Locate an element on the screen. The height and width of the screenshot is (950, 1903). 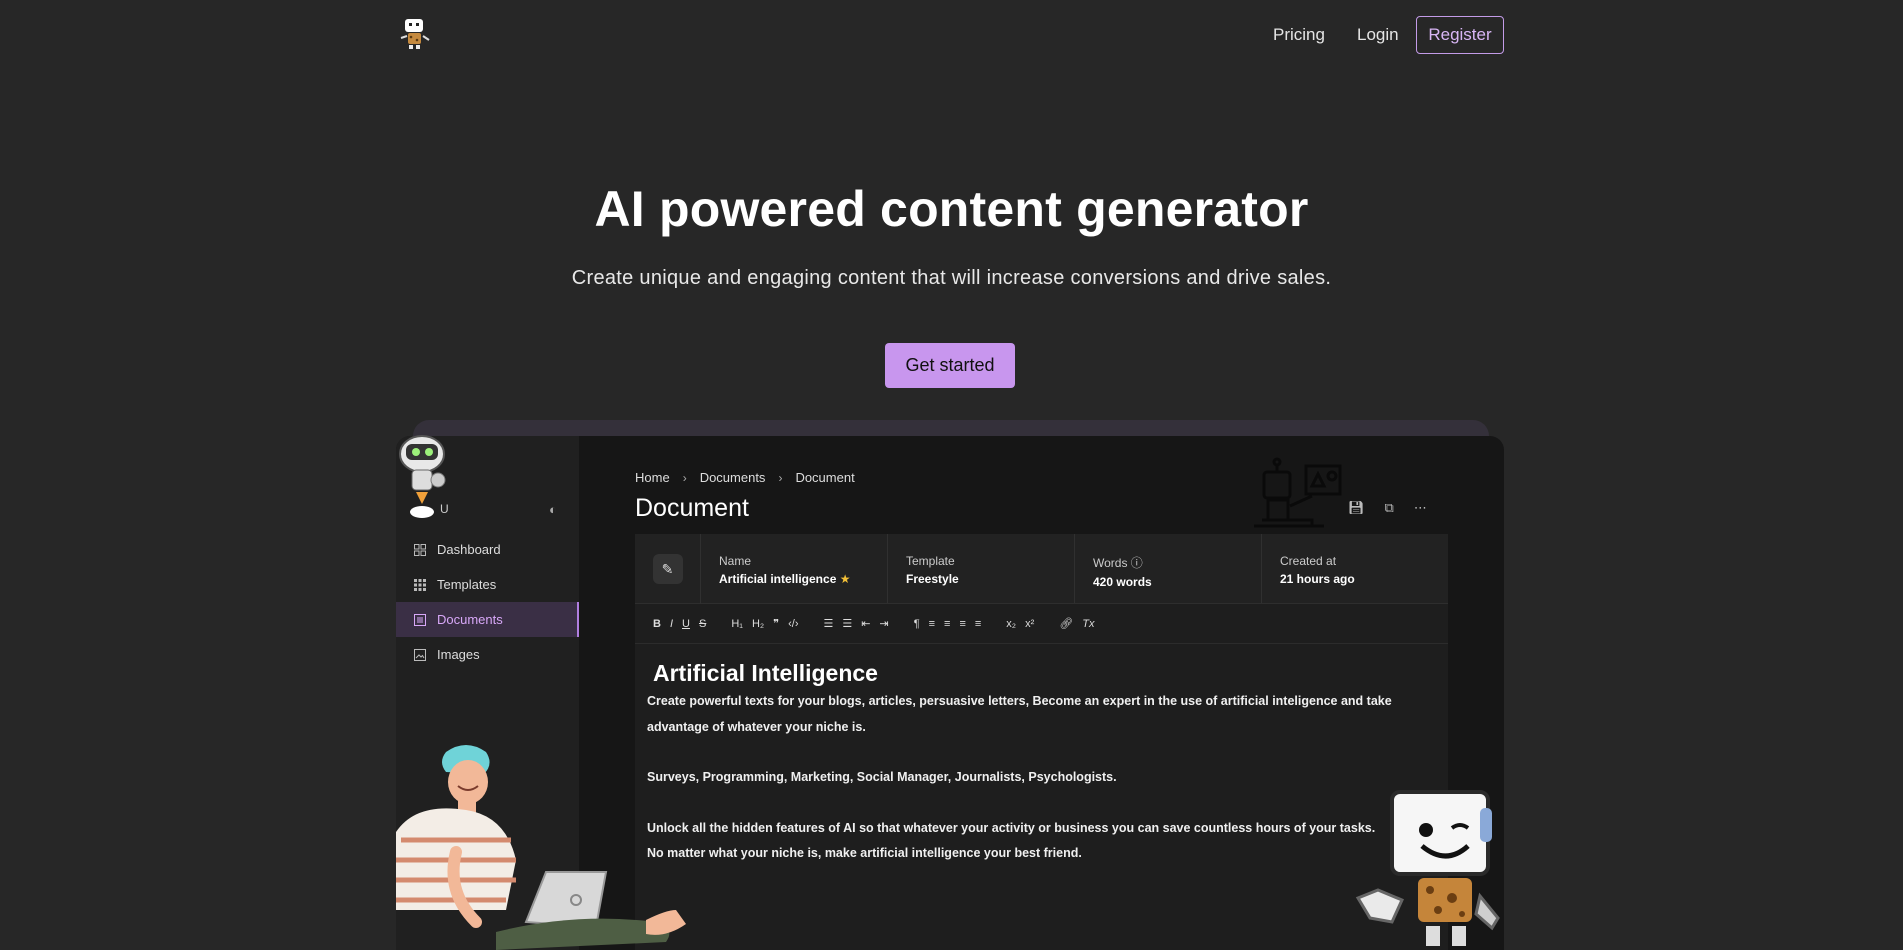
meta-name: Name Artificial intelligence ★ is located at coordinates (794, 568).